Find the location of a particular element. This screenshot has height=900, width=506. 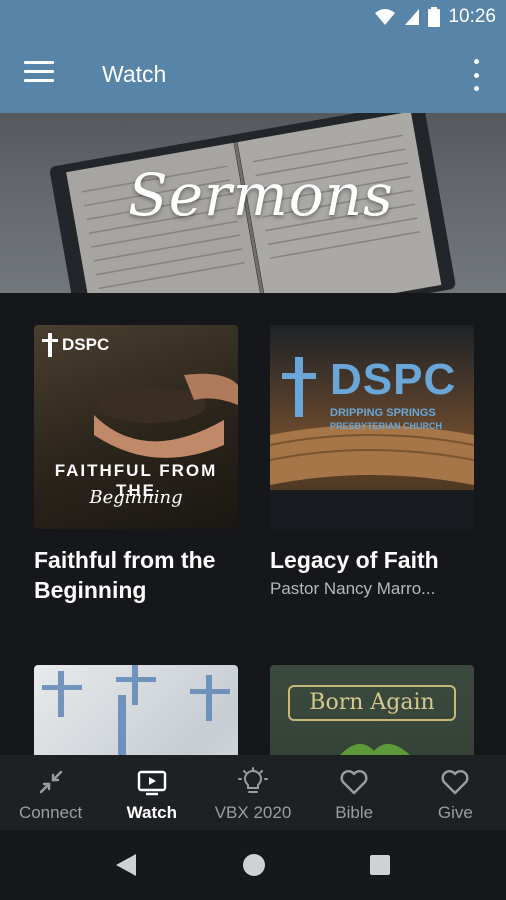

nav-connect: Connect is located at coordinates (50, 792).